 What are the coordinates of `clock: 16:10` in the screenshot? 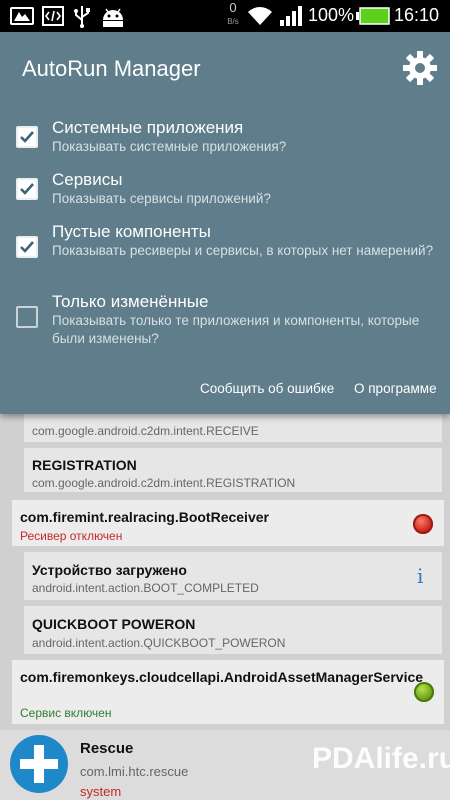 It's located at (417, 15).